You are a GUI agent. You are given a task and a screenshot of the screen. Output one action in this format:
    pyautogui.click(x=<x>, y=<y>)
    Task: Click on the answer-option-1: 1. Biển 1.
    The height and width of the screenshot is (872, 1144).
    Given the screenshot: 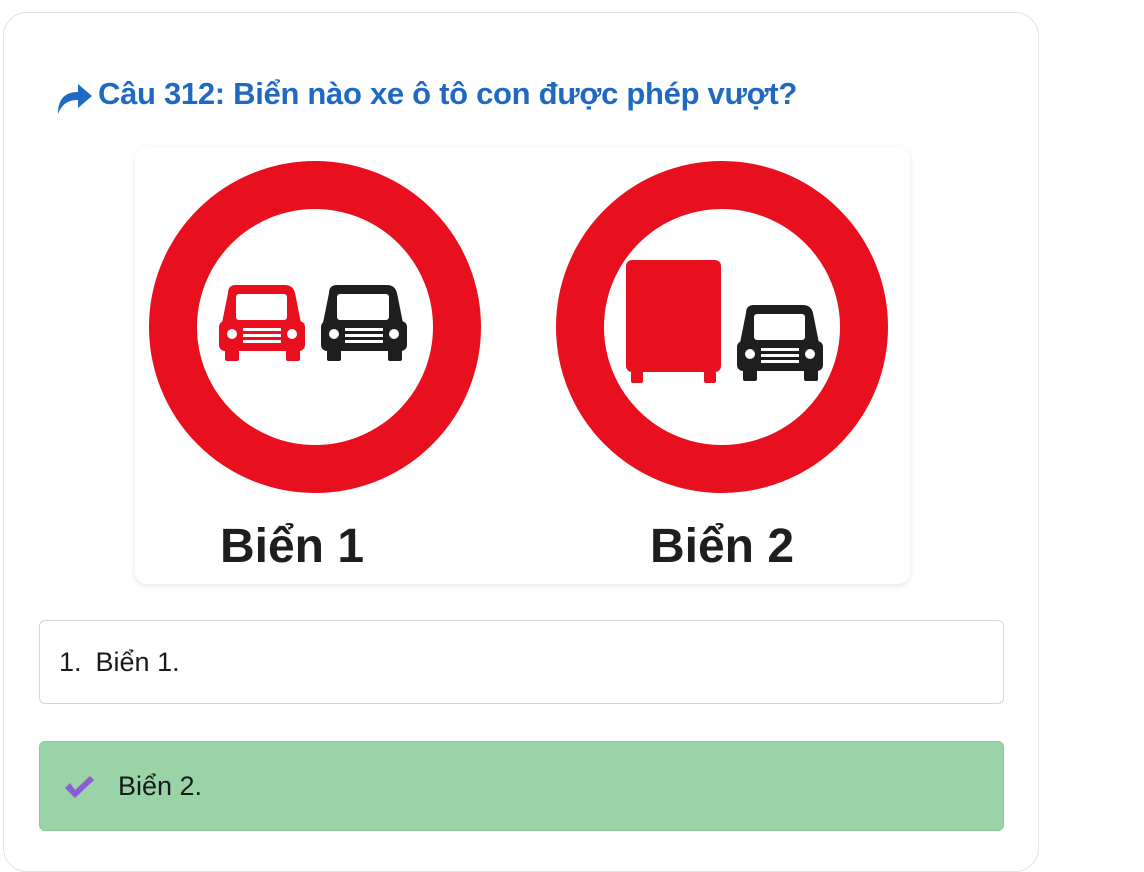 What is the action you would take?
    pyautogui.click(x=521, y=662)
    